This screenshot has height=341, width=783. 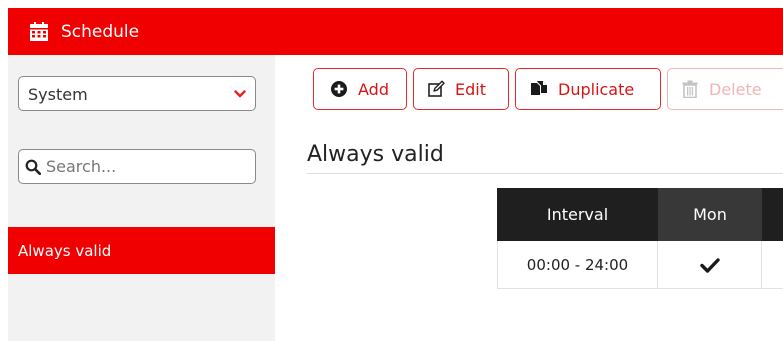 I want to click on delete-button: Delete, so click(x=725, y=89).